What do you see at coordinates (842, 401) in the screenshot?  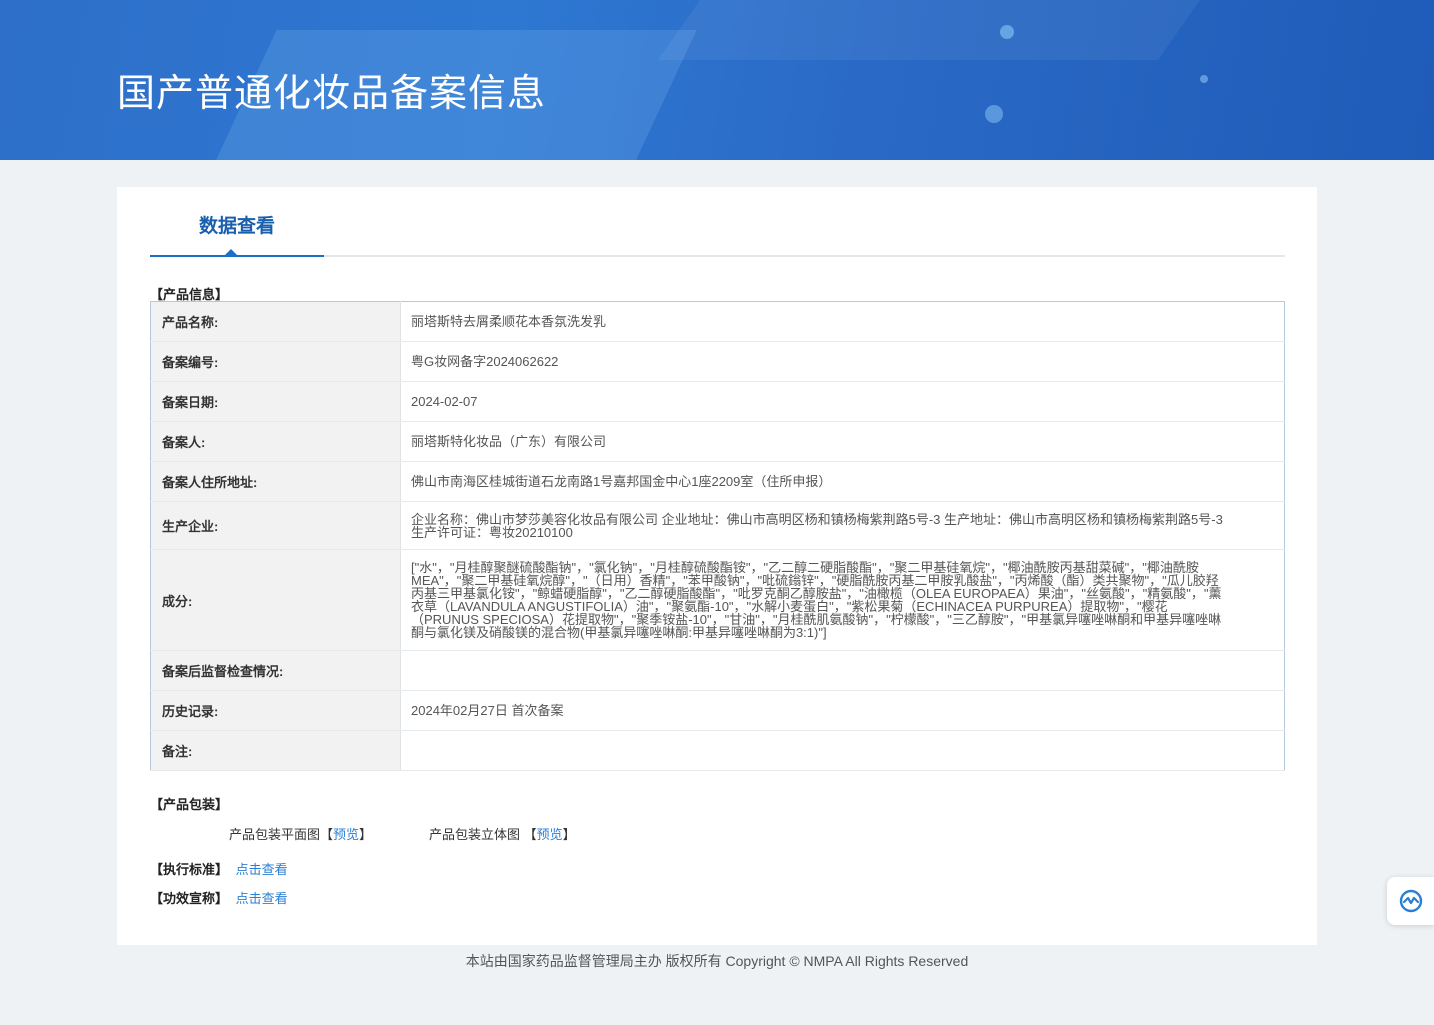 I see `row-value: 2024-02-07` at bounding box center [842, 401].